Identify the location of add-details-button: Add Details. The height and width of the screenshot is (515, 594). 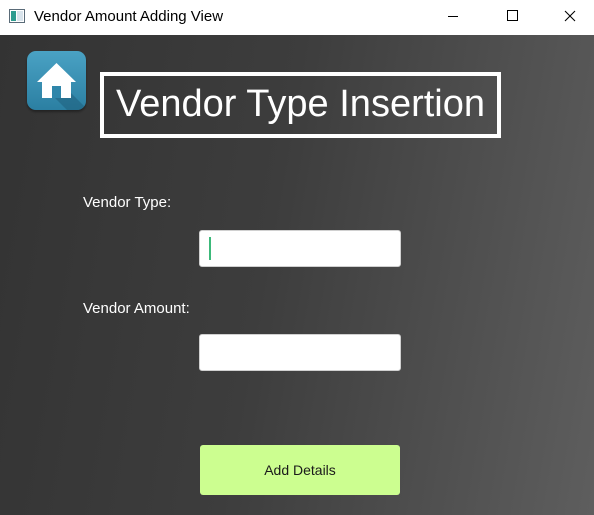
(300, 470).